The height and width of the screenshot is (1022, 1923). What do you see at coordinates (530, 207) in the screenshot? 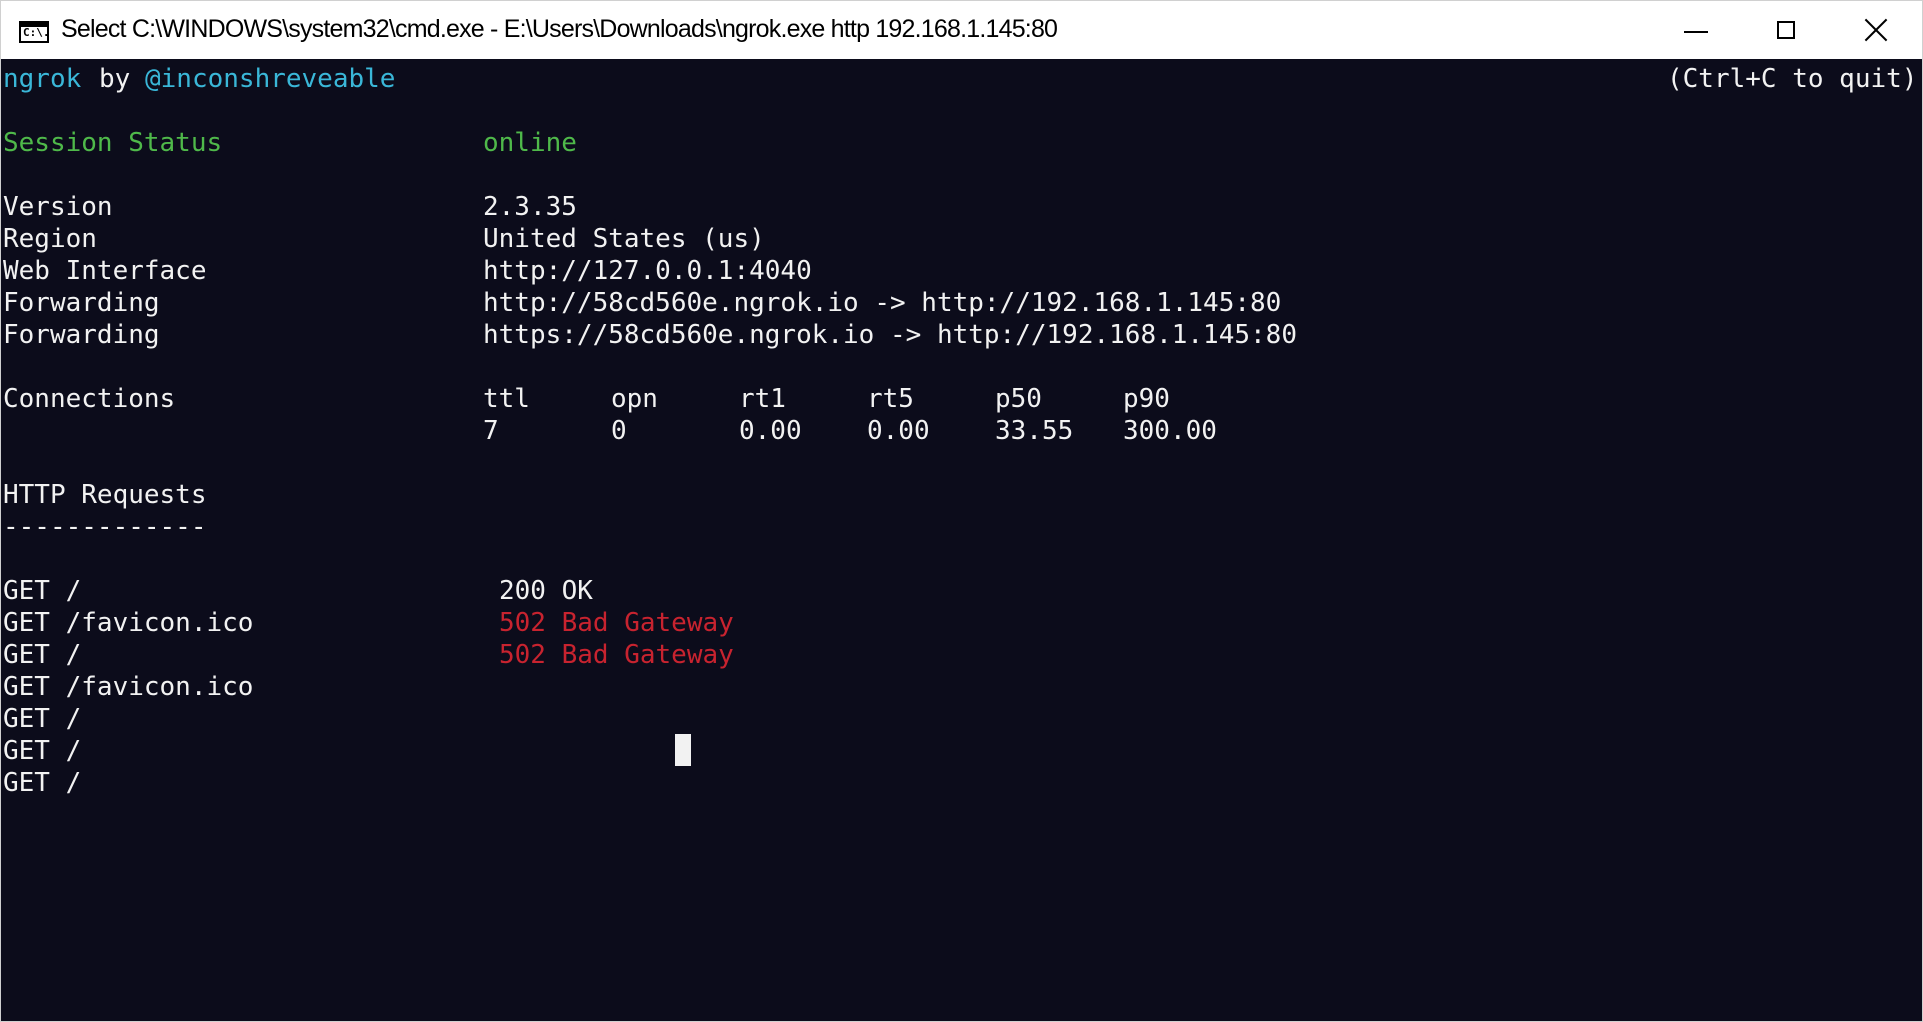
I see `version-value: 2.3.35` at bounding box center [530, 207].